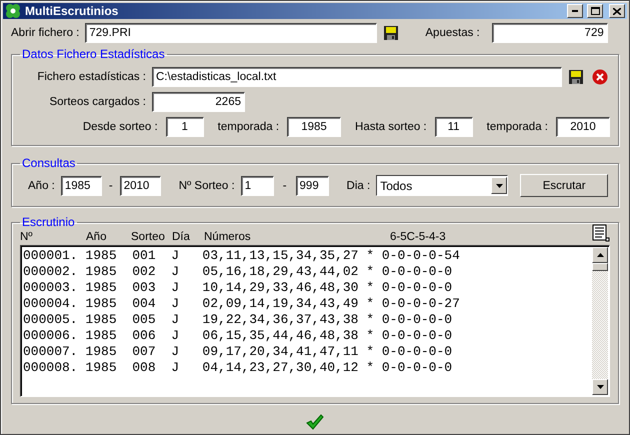 This screenshot has height=435, width=630. What do you see at coordinates (13, 11) in the screenshot?
I see `clover-icon` at bounding box center [13, 11].